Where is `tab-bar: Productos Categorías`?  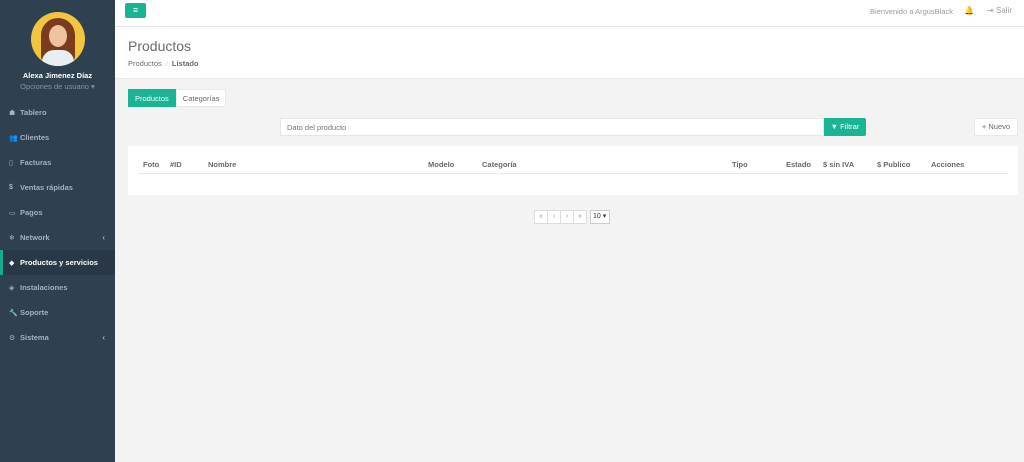 tab-bar: Productos Categorías is located at coordinates (177, 98).